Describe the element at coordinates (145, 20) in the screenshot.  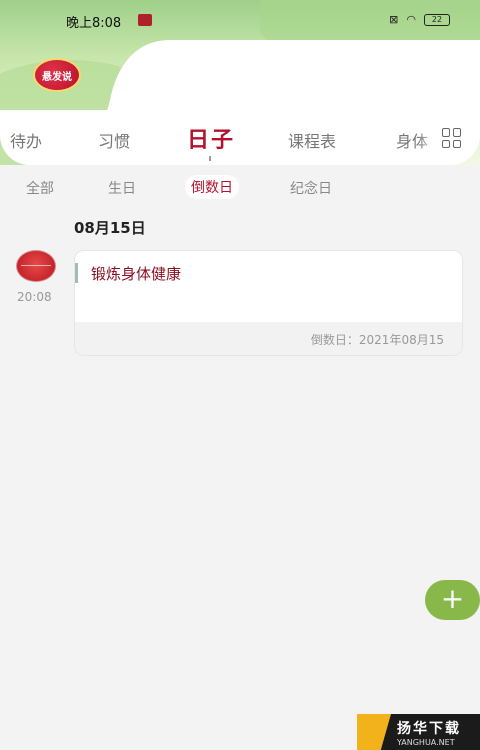
I see `notification-icon` at that location.